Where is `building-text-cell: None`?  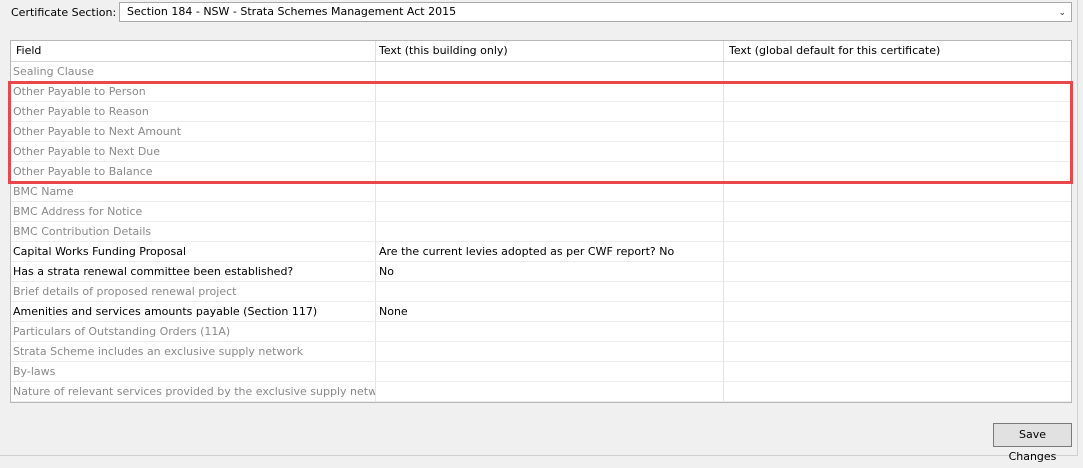 building-text-cell: None is located at coordinates (550, 311).